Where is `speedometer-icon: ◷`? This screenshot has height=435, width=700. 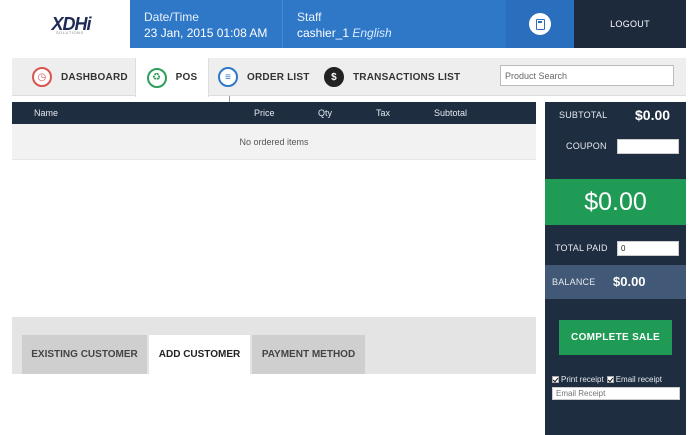
speedometer-icon: ◷ is located at coordinates (42, 77).